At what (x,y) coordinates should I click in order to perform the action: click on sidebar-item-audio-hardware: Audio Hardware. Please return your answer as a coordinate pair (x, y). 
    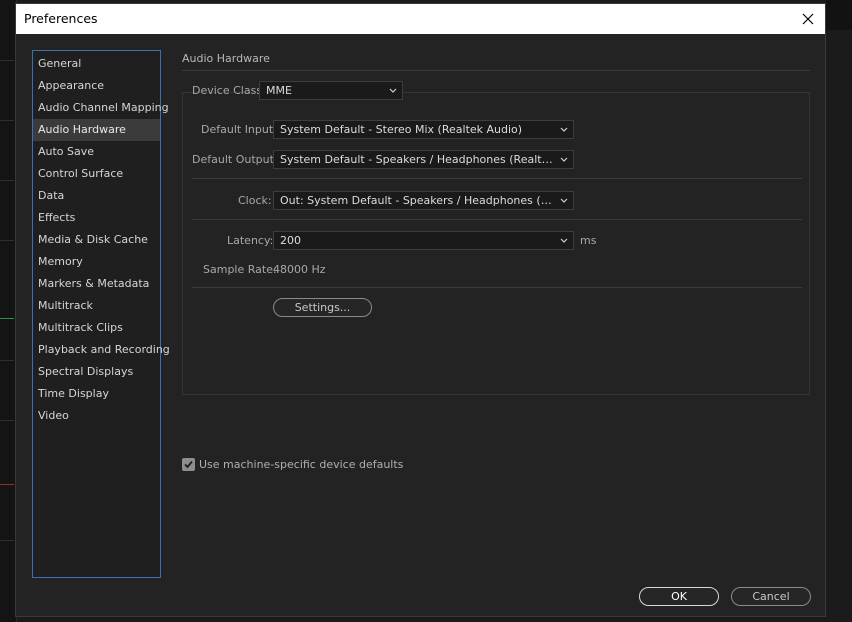
    Looking at the image, I should click on (96, 130).